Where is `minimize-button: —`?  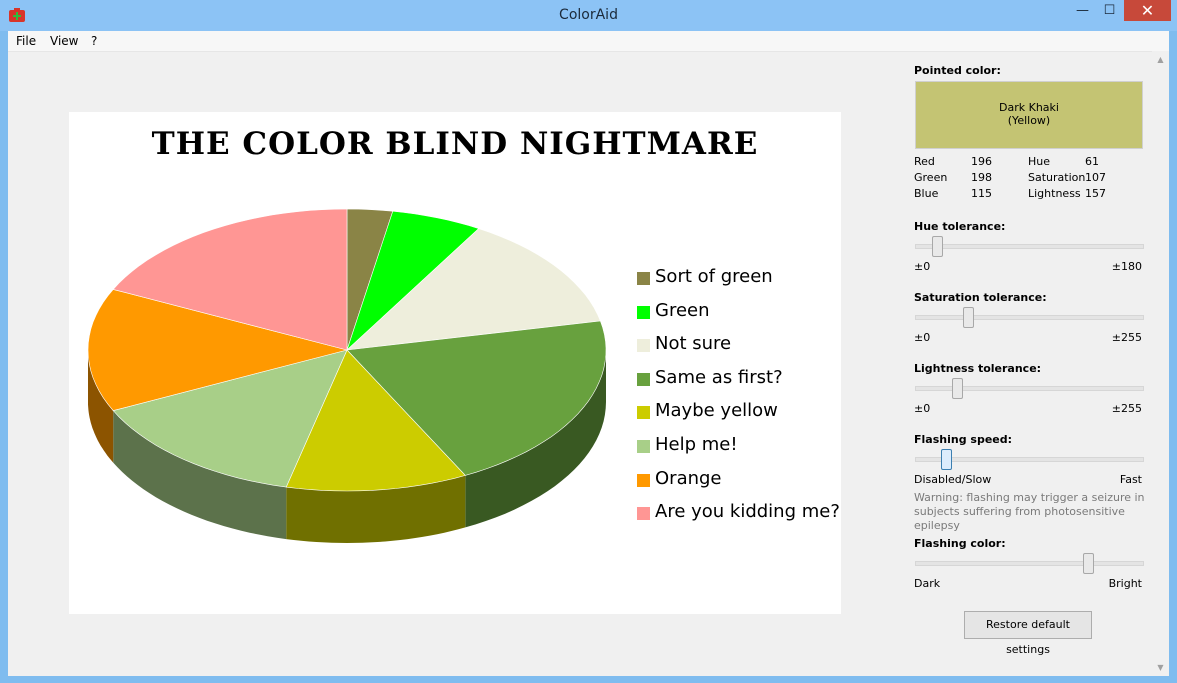 minimize-button: — is located at coordinates (1082, 10).